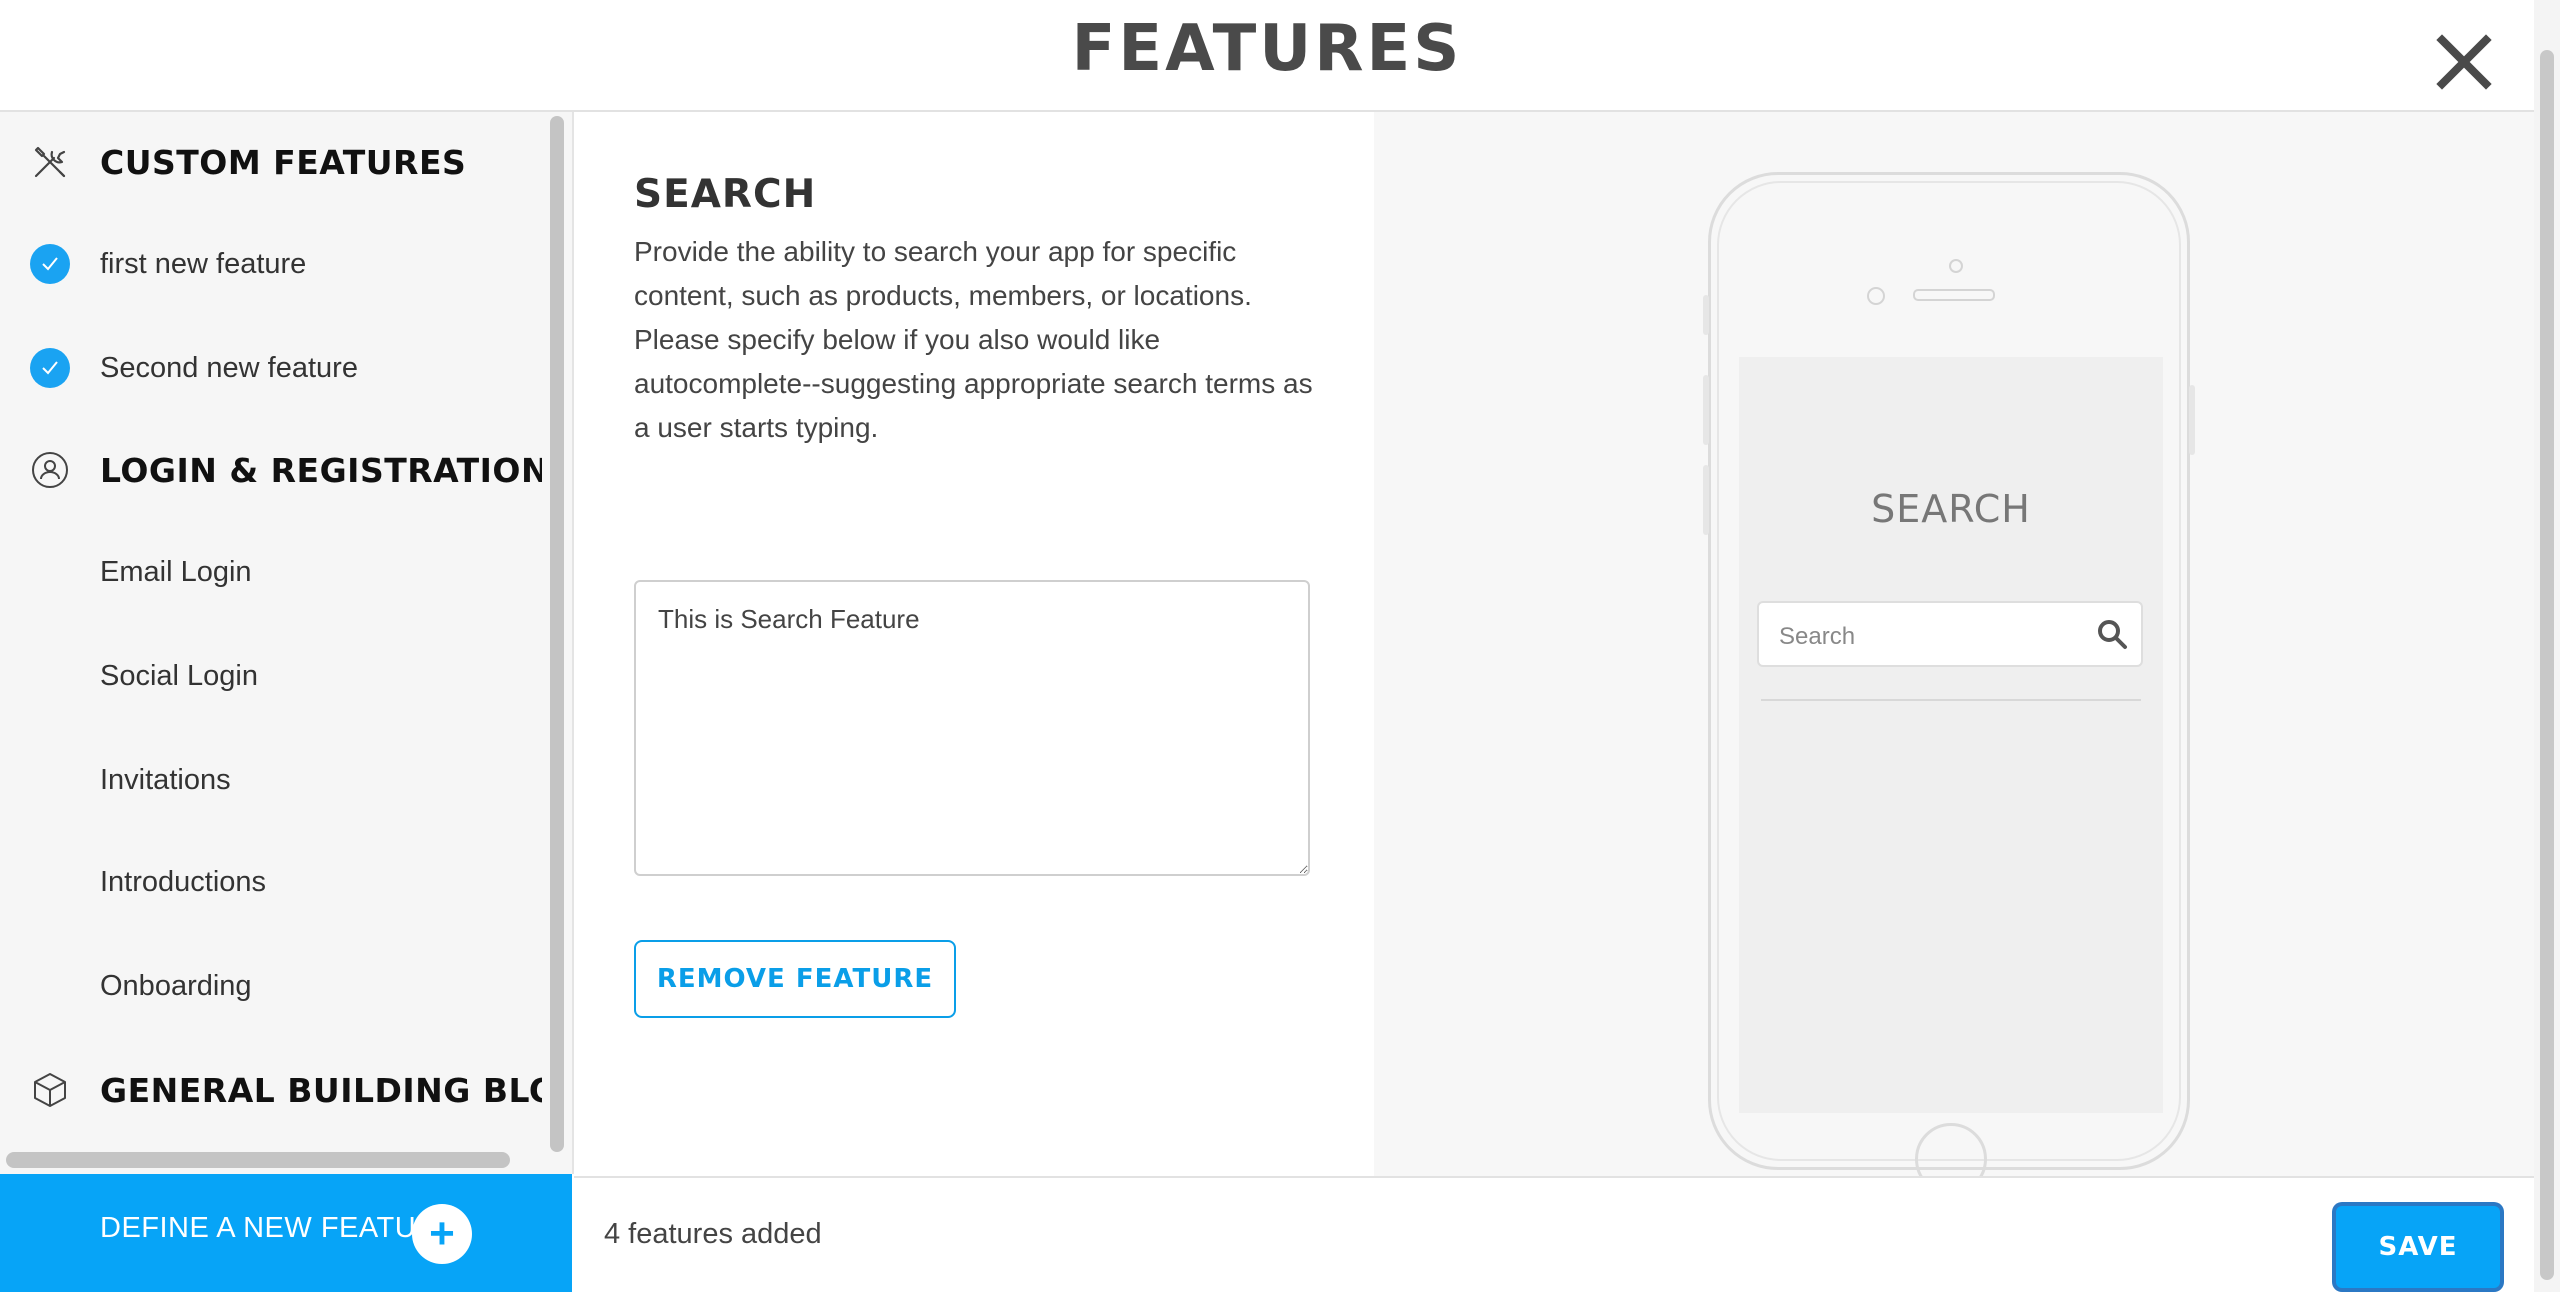 Image resolution: width=2560 pixels, height=1294 pixels. I want to click on sidebar-section-custom-features: CUSTOM FEATURES, so click(271, 162).